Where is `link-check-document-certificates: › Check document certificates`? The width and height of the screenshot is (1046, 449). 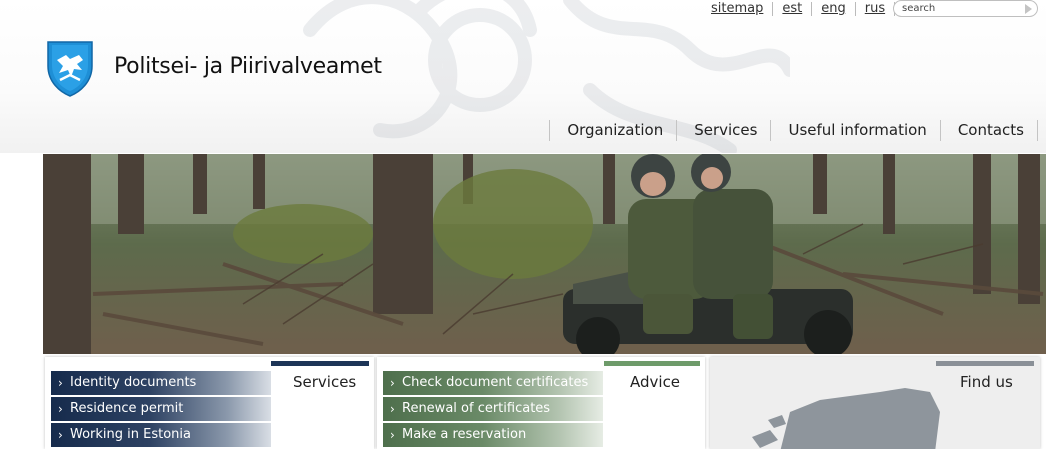
link-check-document-certificates: › Check document certificates is located at coordinates (493, 383).